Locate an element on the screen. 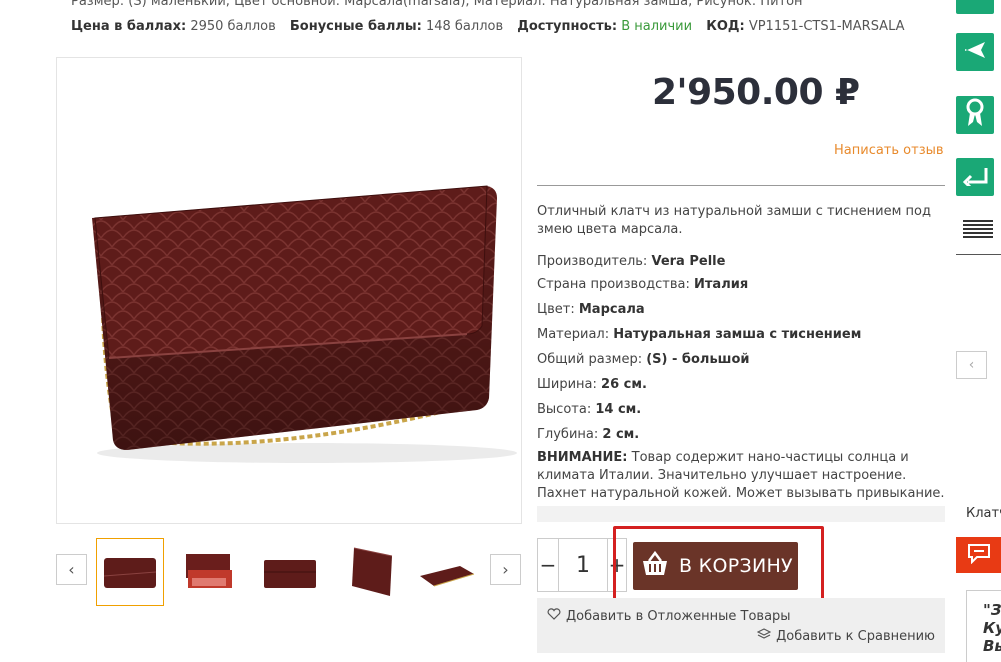 The image size is (1001, 662). menu-lines-icon is located at coordinates (978, 230).